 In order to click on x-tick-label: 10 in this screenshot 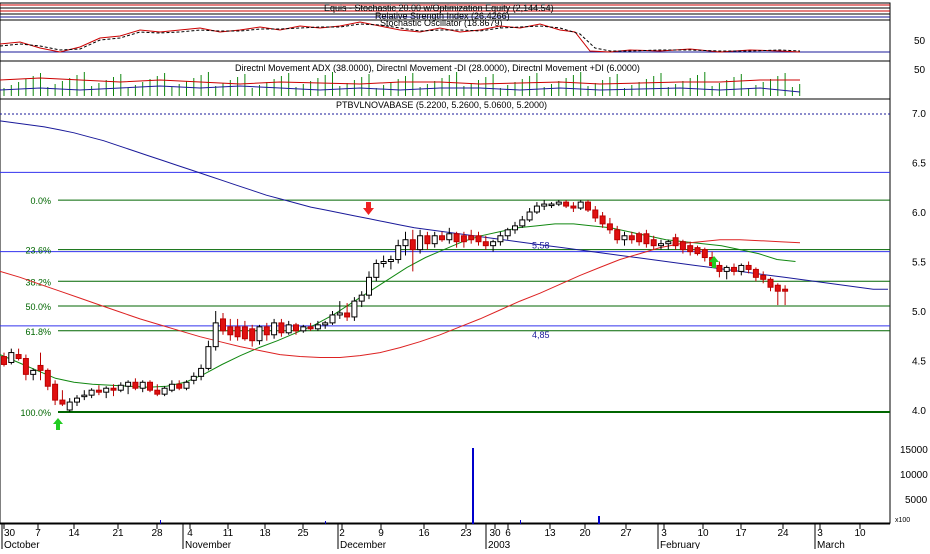, I will do `click(703, 533)`.